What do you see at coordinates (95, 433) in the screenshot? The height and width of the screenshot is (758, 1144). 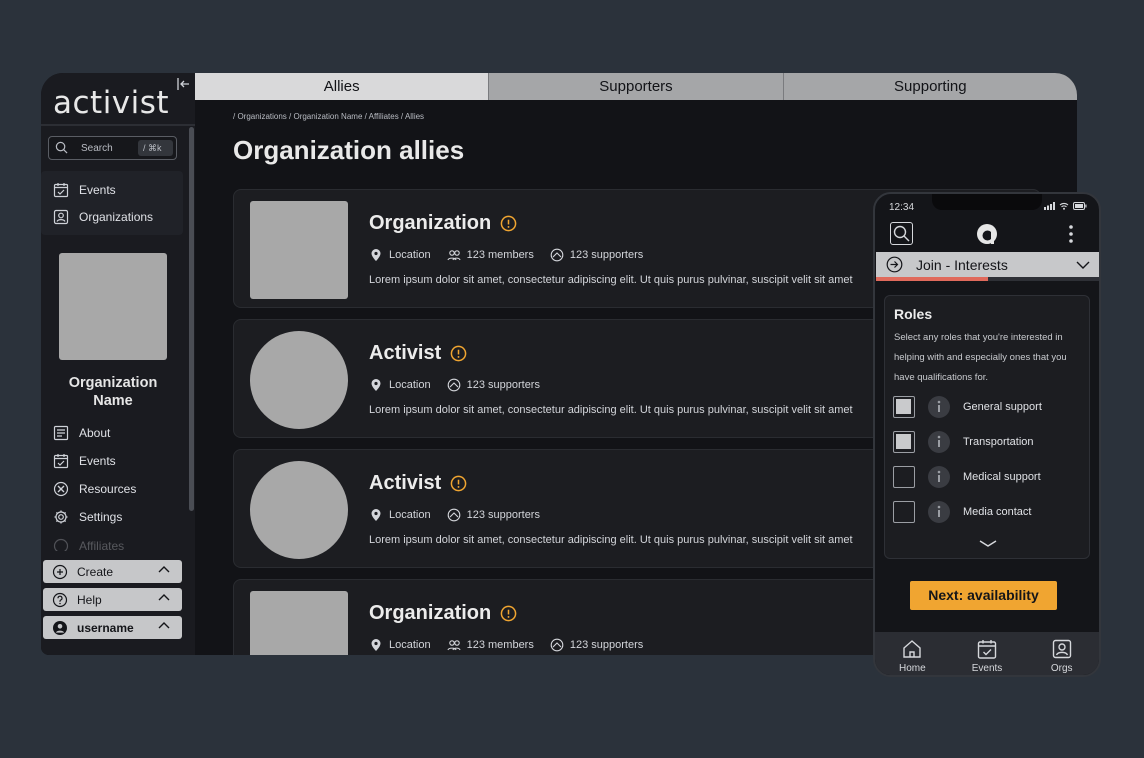 I see `nav-item-label: About` at bounding box center [95, 433].